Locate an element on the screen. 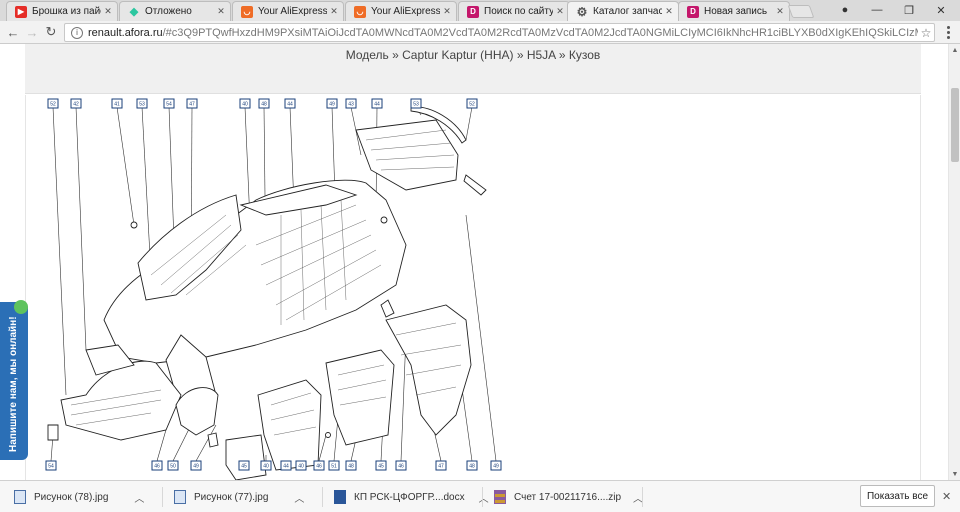 The height and width of the screenshot is (512, 960). profile-icon: ● is located at coordinates (845, 10).